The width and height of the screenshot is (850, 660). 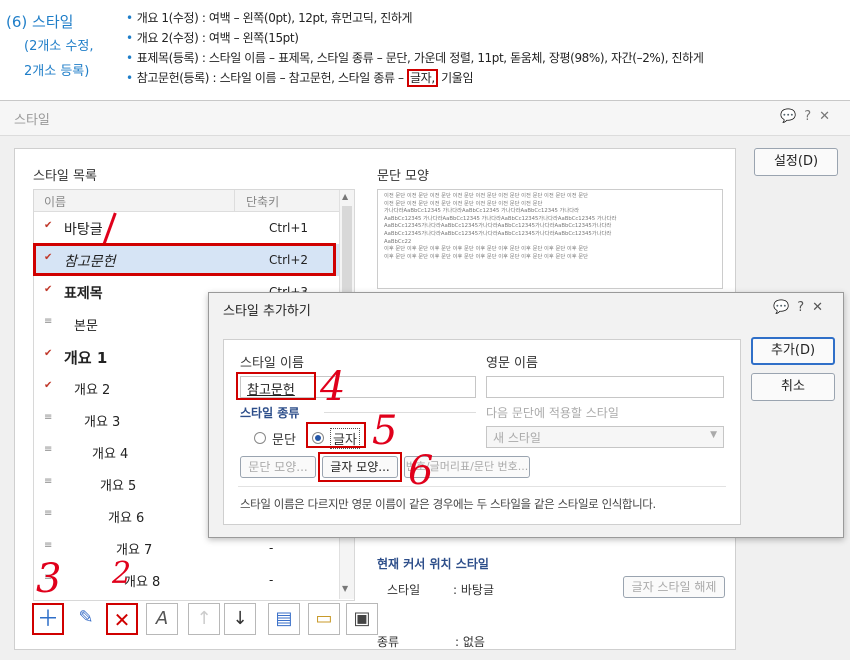 I want to click on cancel-button: 취소, so click(x=793, y=387).